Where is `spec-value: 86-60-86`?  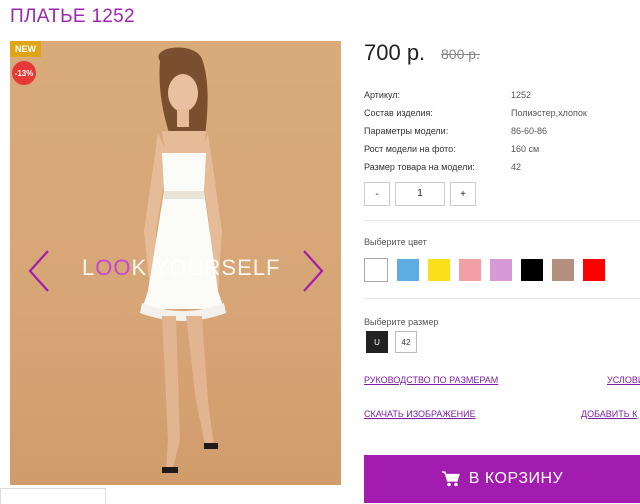
spec-value: 86-60-86 is located at coordinates (529, 131).